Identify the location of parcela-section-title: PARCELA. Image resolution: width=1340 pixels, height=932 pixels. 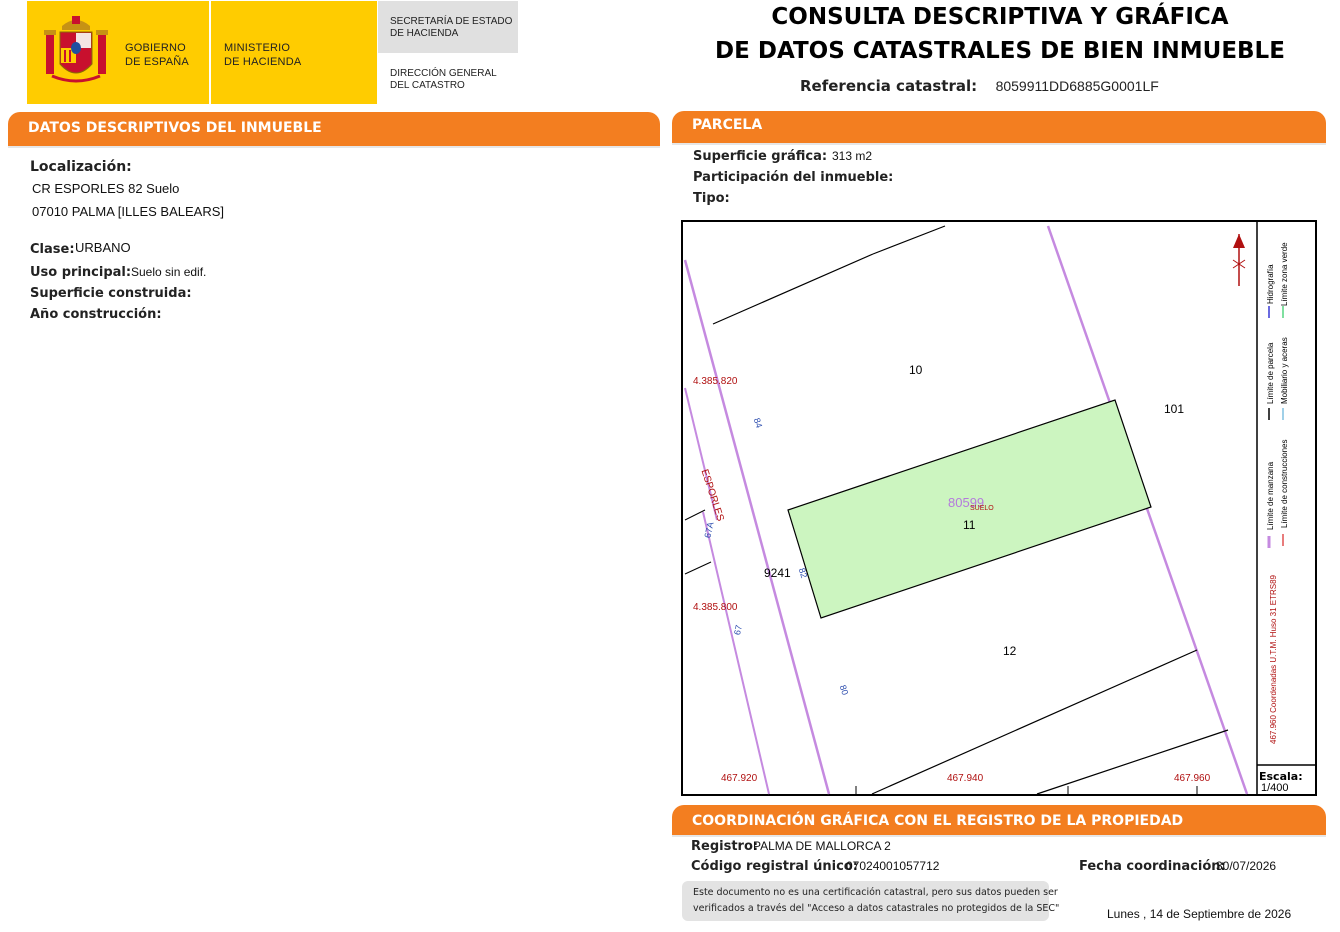
(727, 125).